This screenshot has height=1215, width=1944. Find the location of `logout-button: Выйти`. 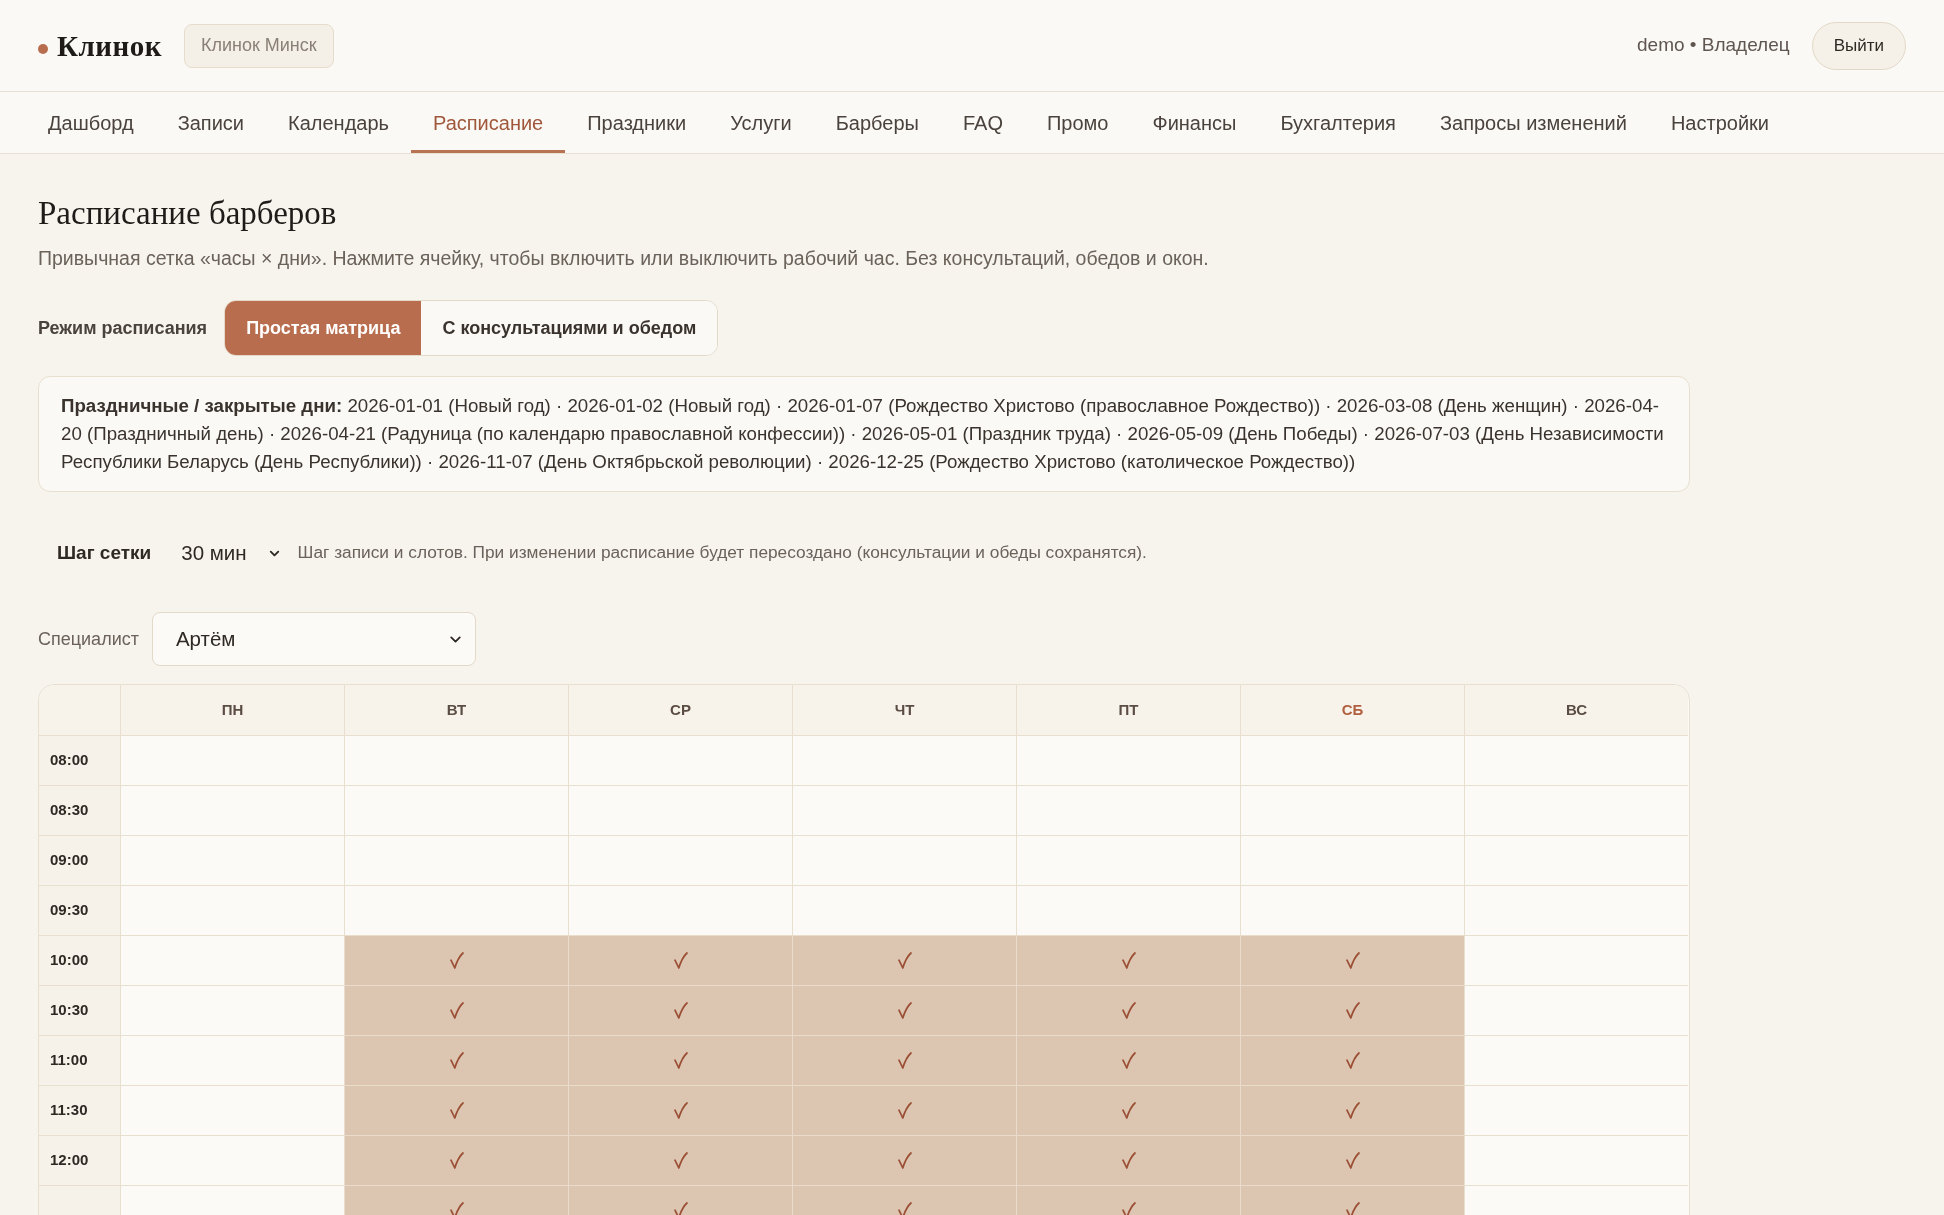

logout-button: Выйти is located at coordinates (1858, 45).